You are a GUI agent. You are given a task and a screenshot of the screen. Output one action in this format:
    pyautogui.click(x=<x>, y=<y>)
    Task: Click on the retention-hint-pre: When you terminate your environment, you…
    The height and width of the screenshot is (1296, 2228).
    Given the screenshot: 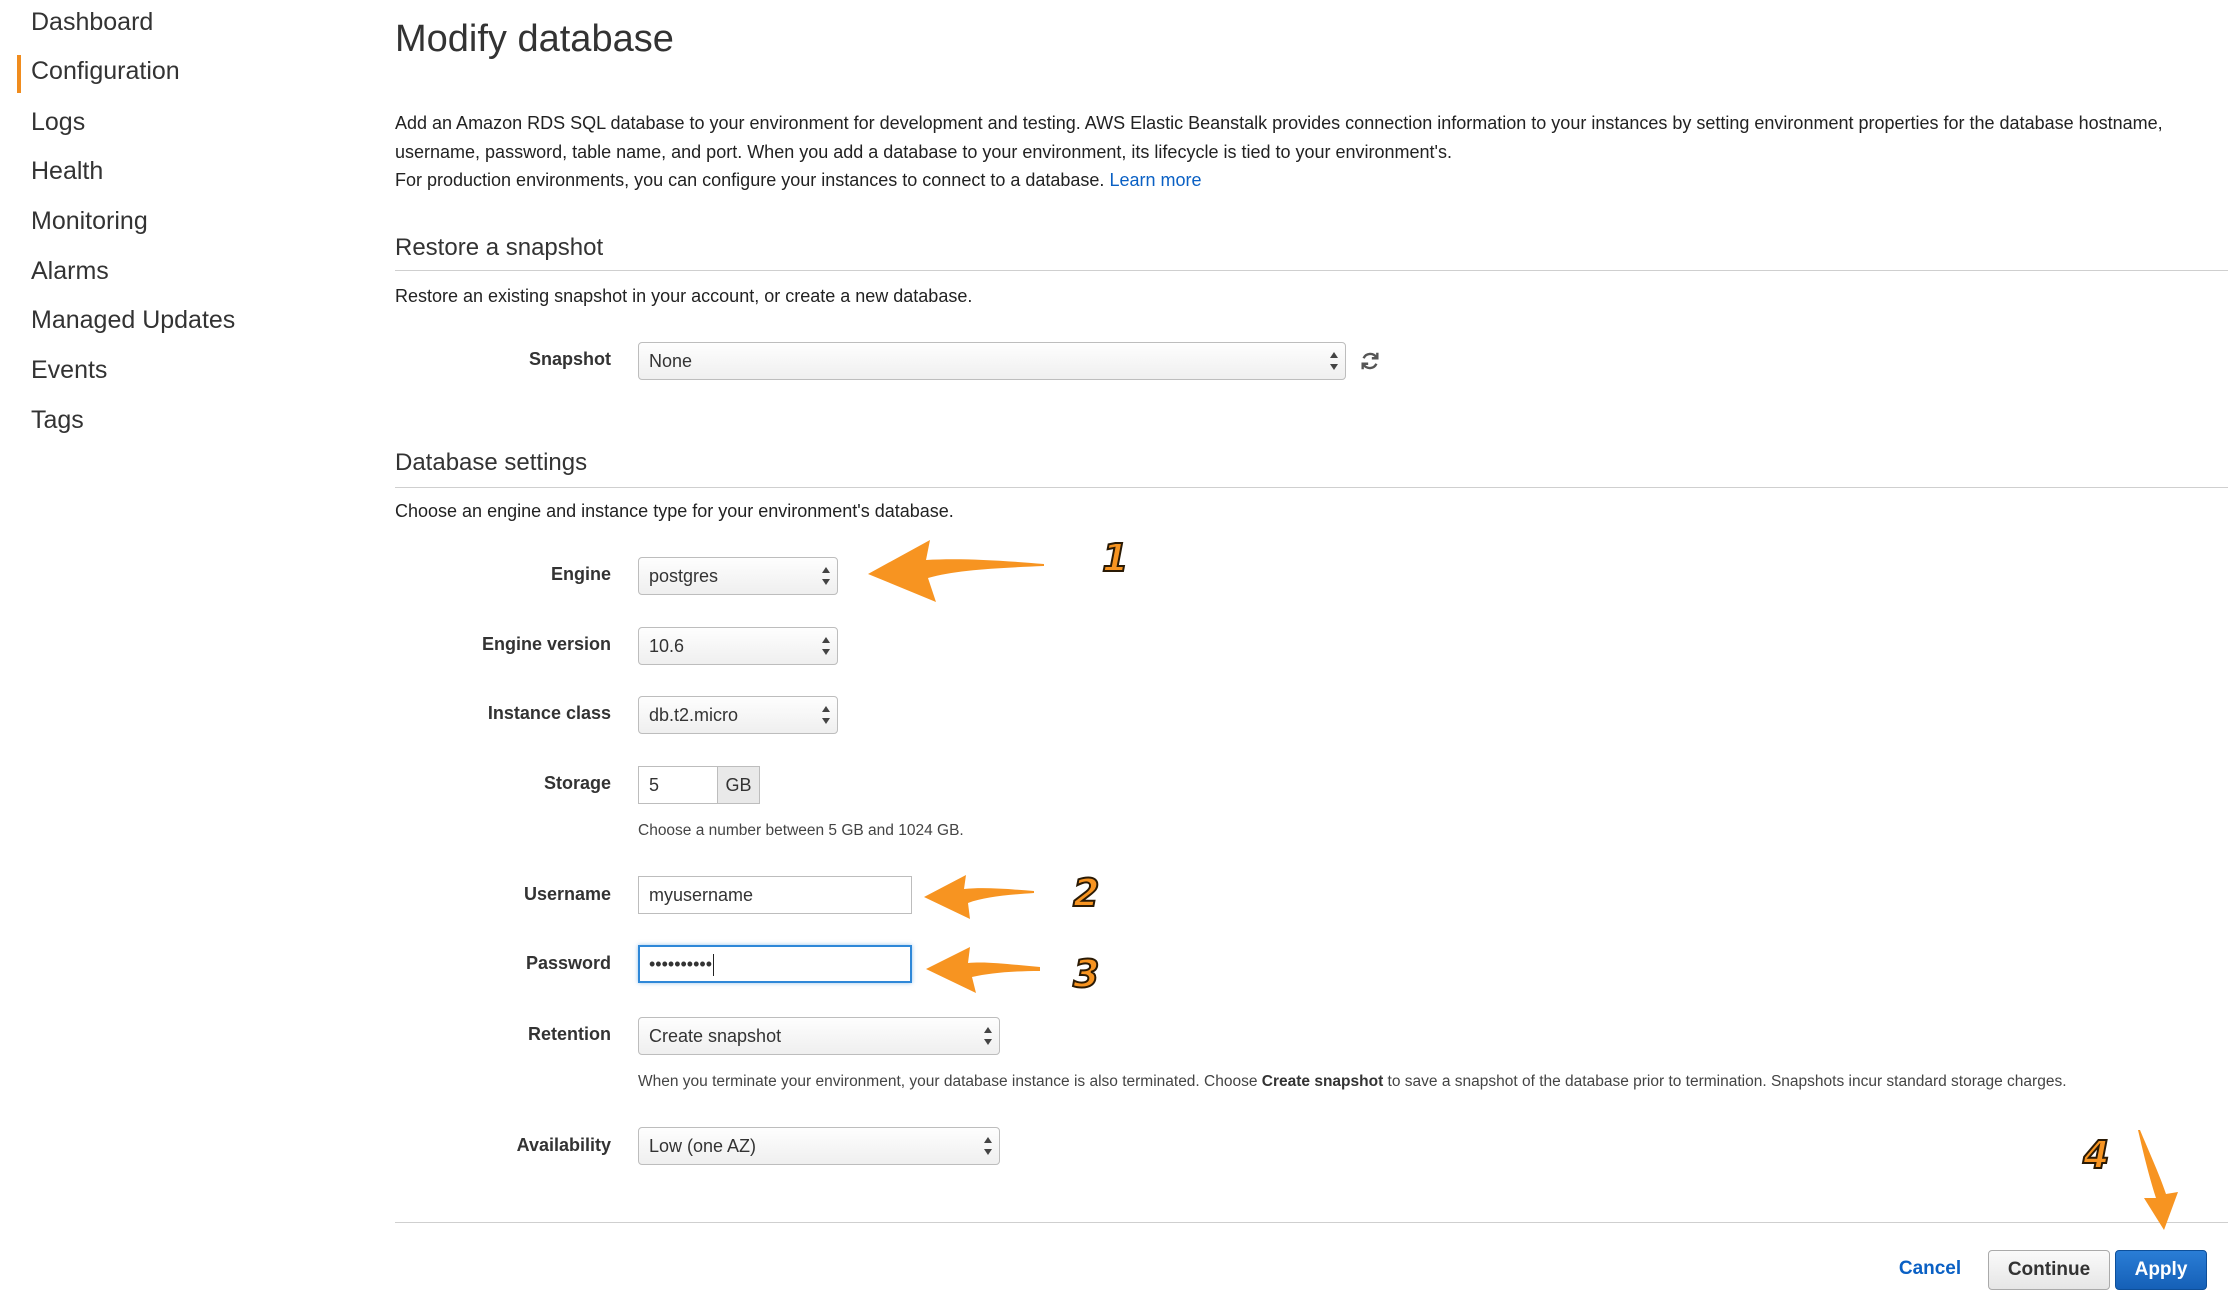 What is the action you would take?
    pyautogui.click(x=950, y=1081)
    